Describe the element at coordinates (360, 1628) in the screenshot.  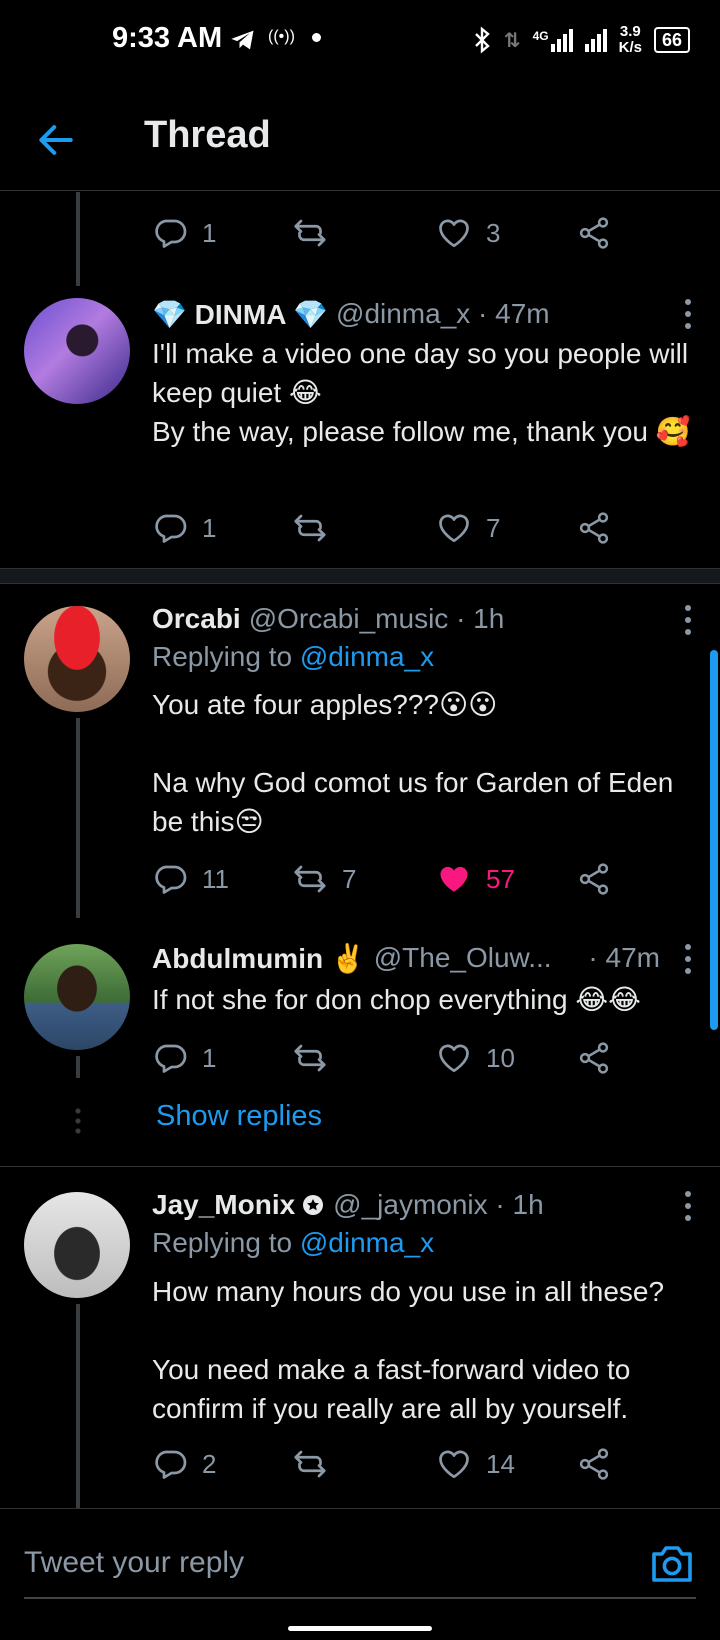
I see `home-indicator` at that location.